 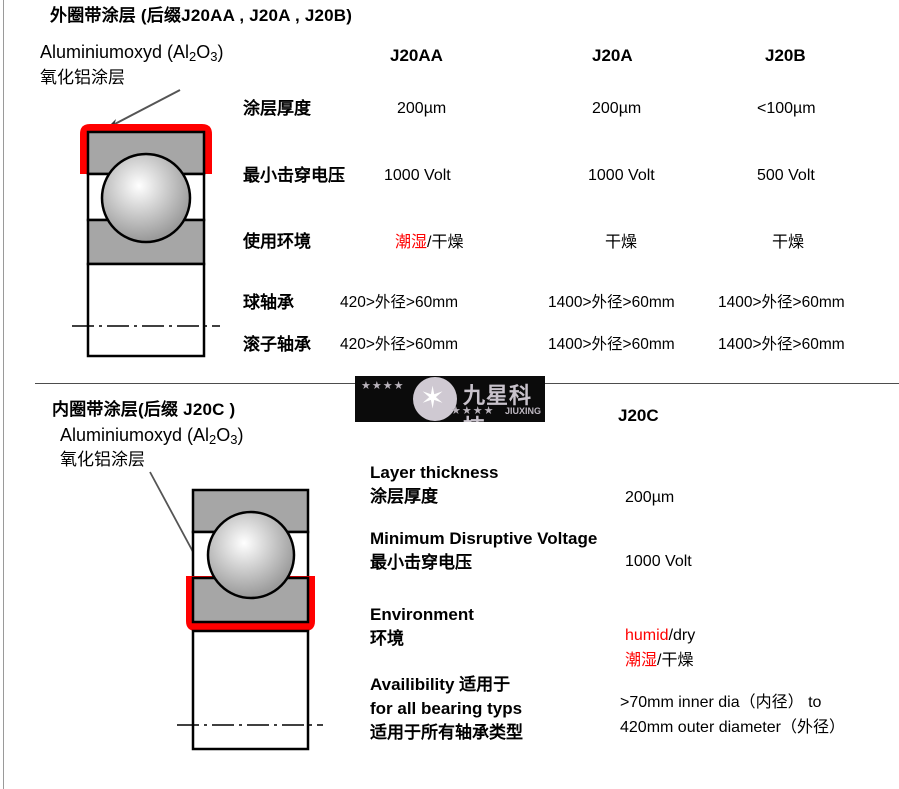 What do you see at coordinates (277, 344) in the screenshot?
I see `row-label-roller-bearing: 滚子轴承` at bounding box center [277, 344].